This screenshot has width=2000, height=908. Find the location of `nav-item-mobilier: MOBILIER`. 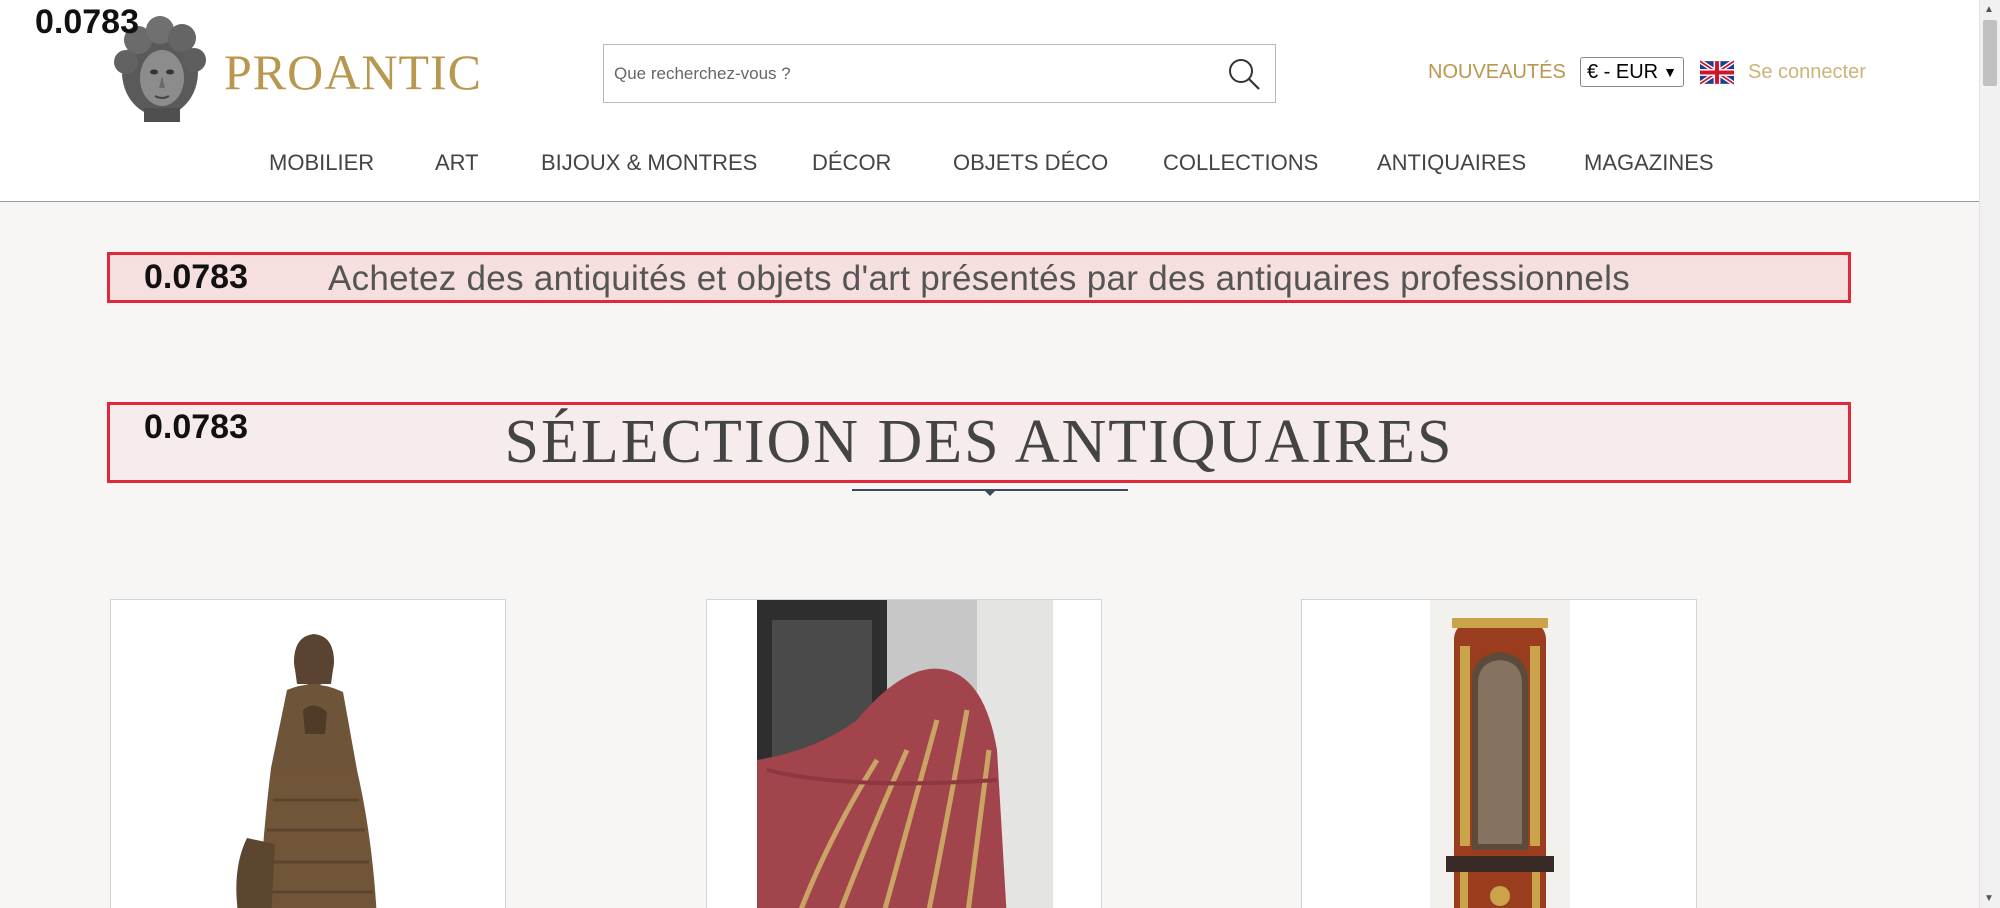

nav-item-mobilier: MOBILIER is located at coordinates (321, 163).